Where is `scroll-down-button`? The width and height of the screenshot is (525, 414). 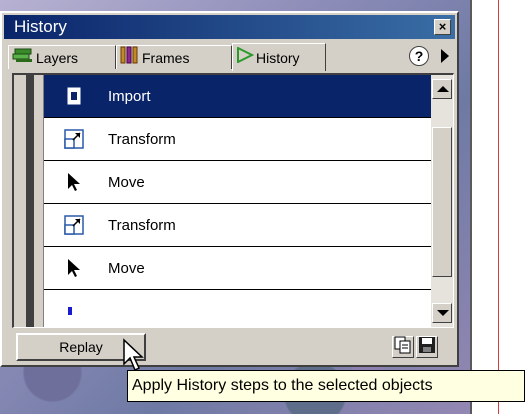
scroll-down-button is located at coordinates (442, 313).